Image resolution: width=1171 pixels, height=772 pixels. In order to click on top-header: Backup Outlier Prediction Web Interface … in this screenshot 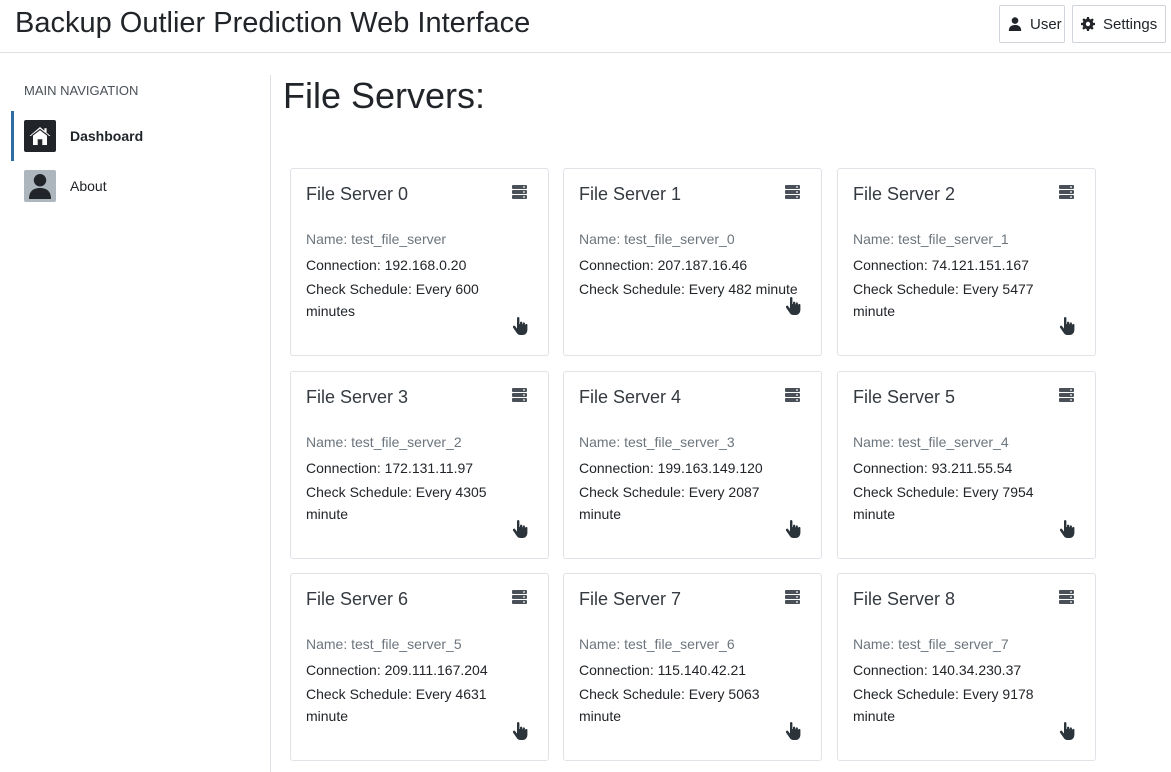, I will do `click(585, 26)`.